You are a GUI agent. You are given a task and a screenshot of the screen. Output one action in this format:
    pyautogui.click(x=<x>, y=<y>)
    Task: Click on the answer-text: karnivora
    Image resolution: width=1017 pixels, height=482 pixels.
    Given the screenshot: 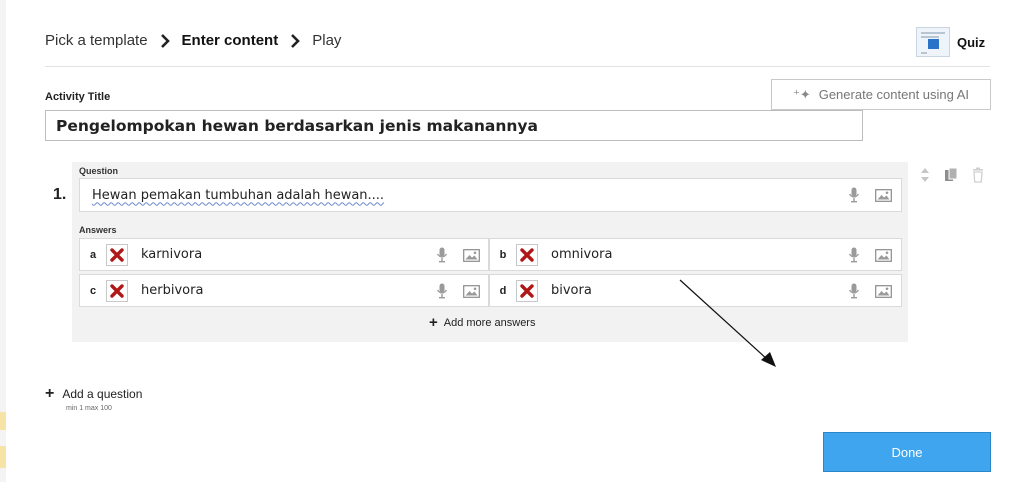 What is the action you would take?
    pyautogui.click(x=172, y=254)
    